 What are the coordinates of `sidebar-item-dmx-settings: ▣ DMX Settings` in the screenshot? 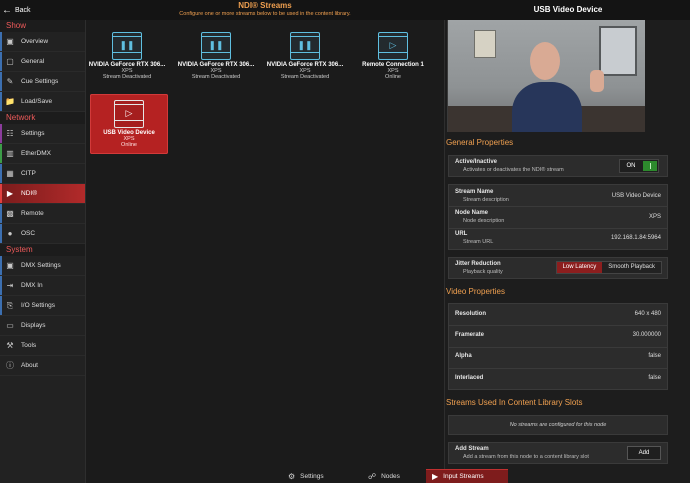 It's located at (42, 266).